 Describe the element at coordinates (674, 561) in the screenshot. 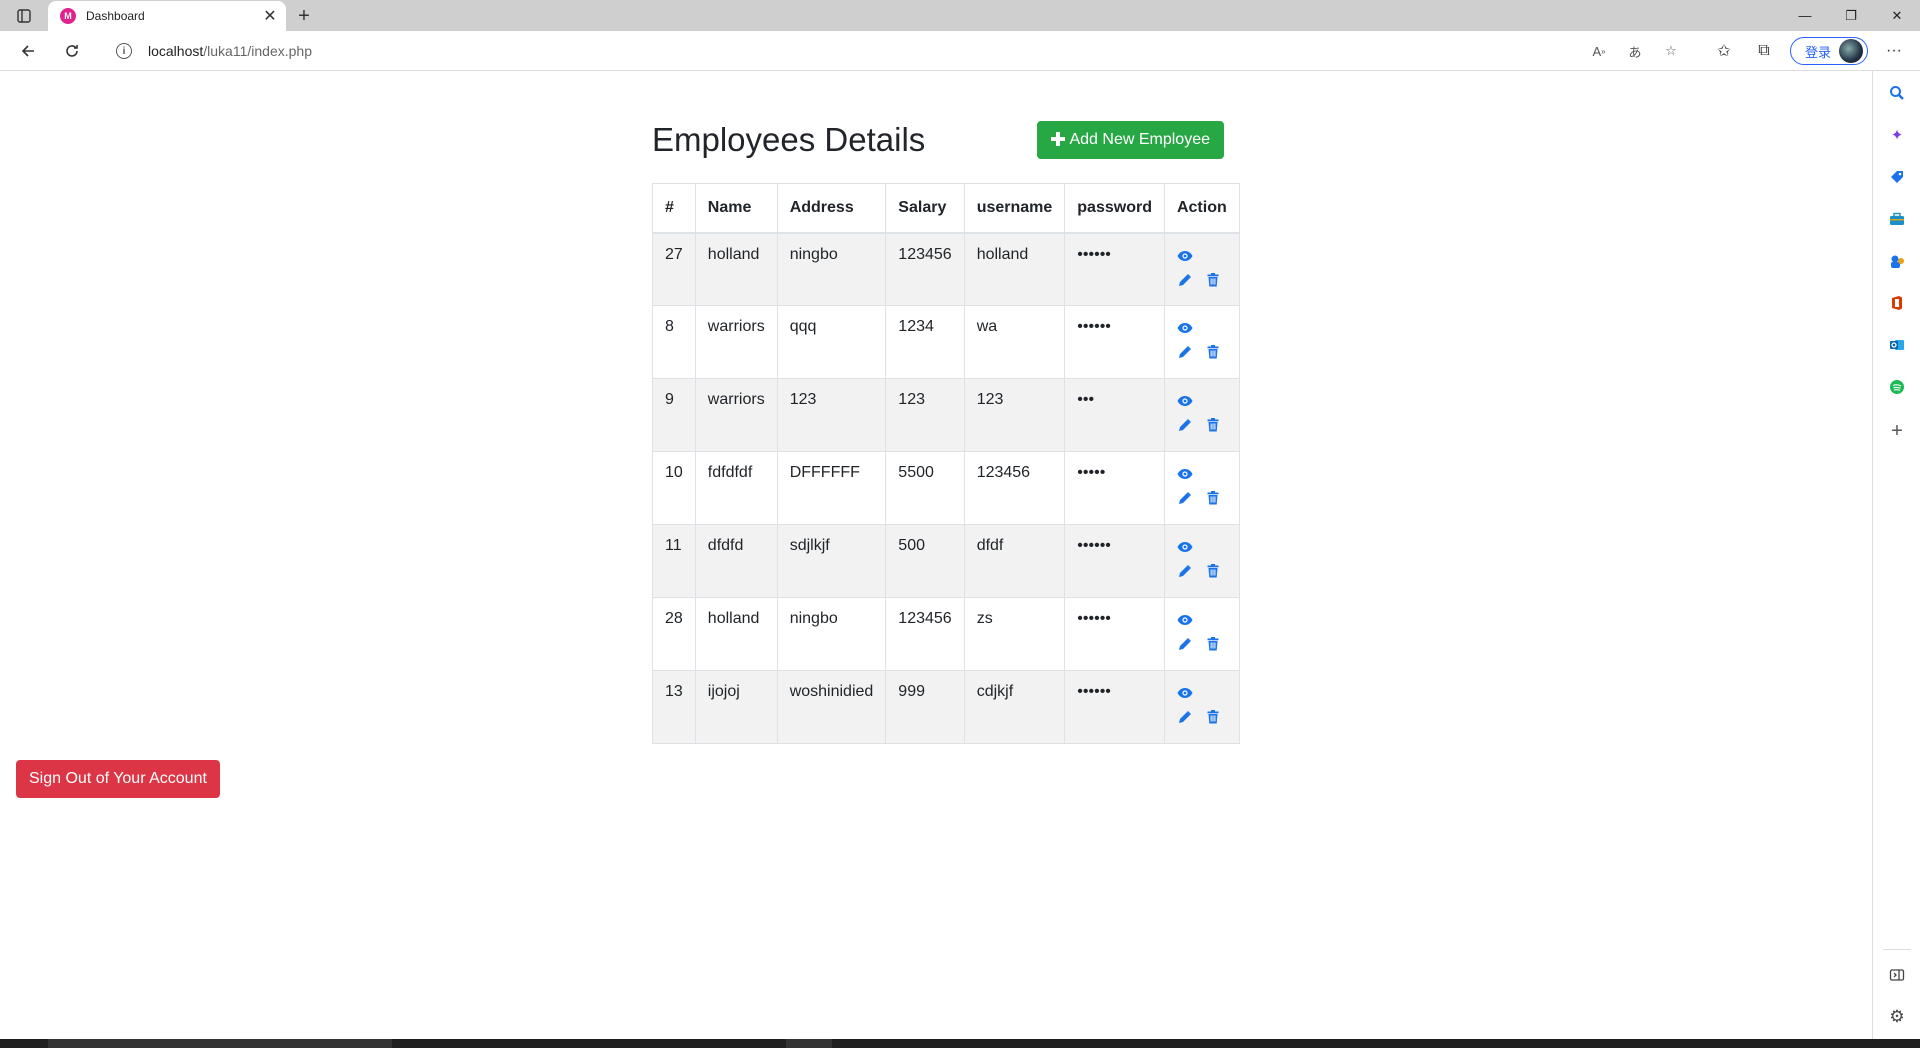

I see `cell-id: 11` at that location.